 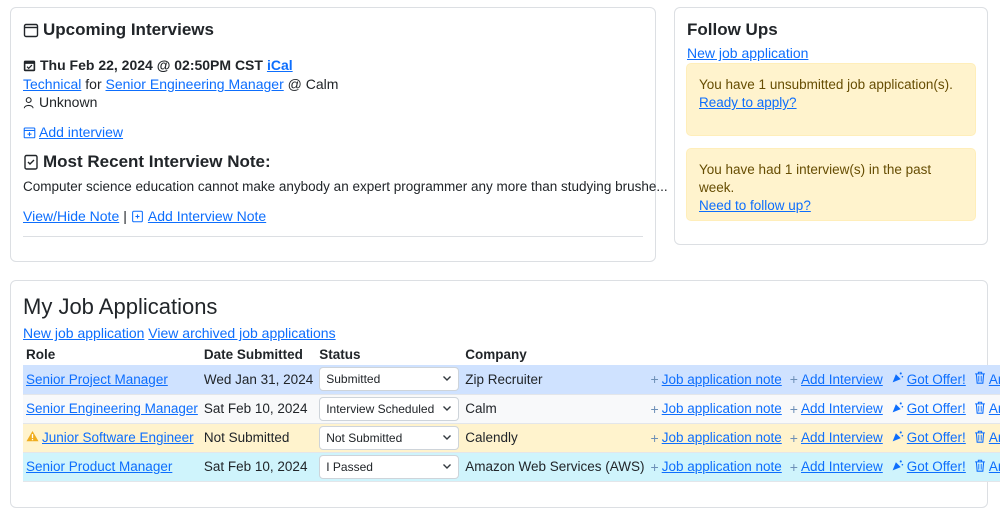 I want to click on recent-note-heading: Most Recent Interview Note:, so click(x=147, y=162).